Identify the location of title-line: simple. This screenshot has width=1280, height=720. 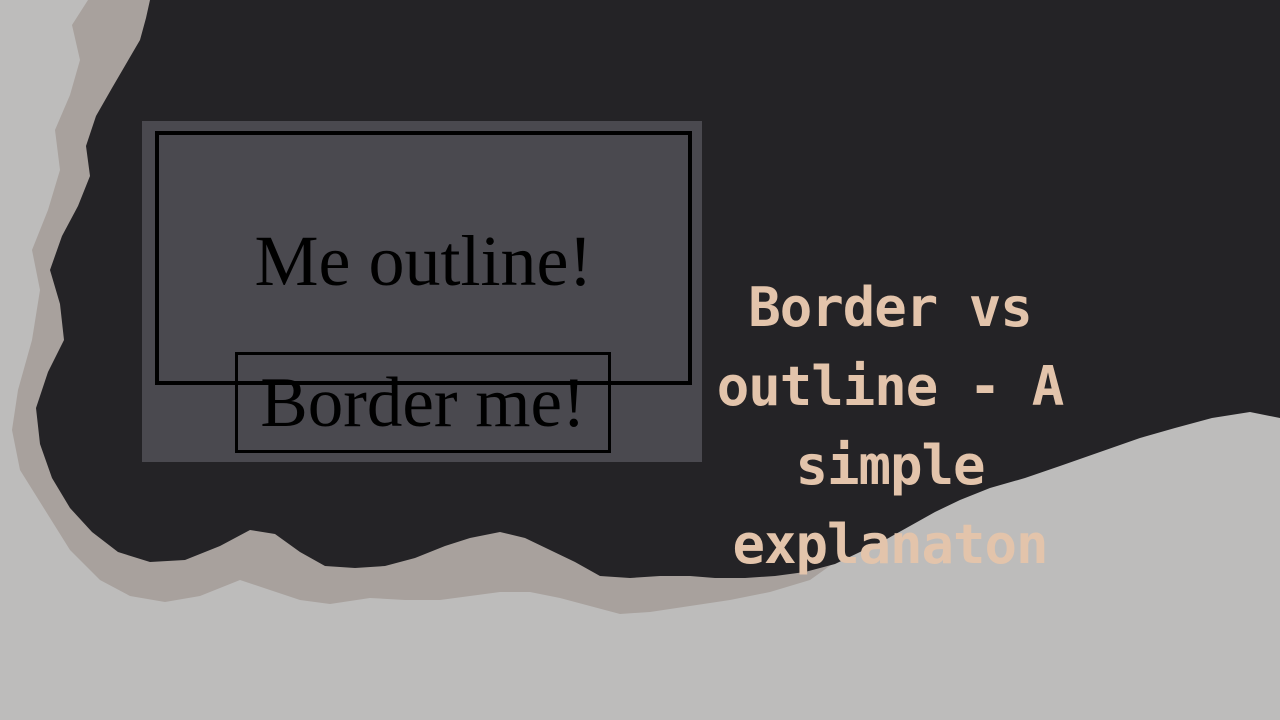
(890, 465).